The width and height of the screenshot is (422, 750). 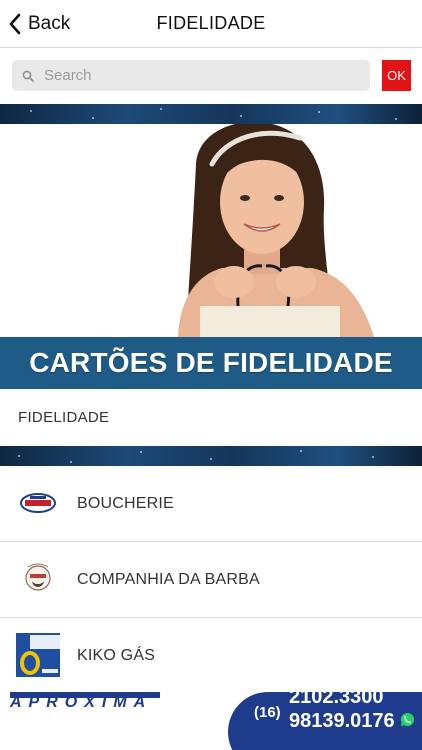 What do you see at coordinates (28, 76) in the screenshot?
I see `search-icon` at bounding box center [28, 76].